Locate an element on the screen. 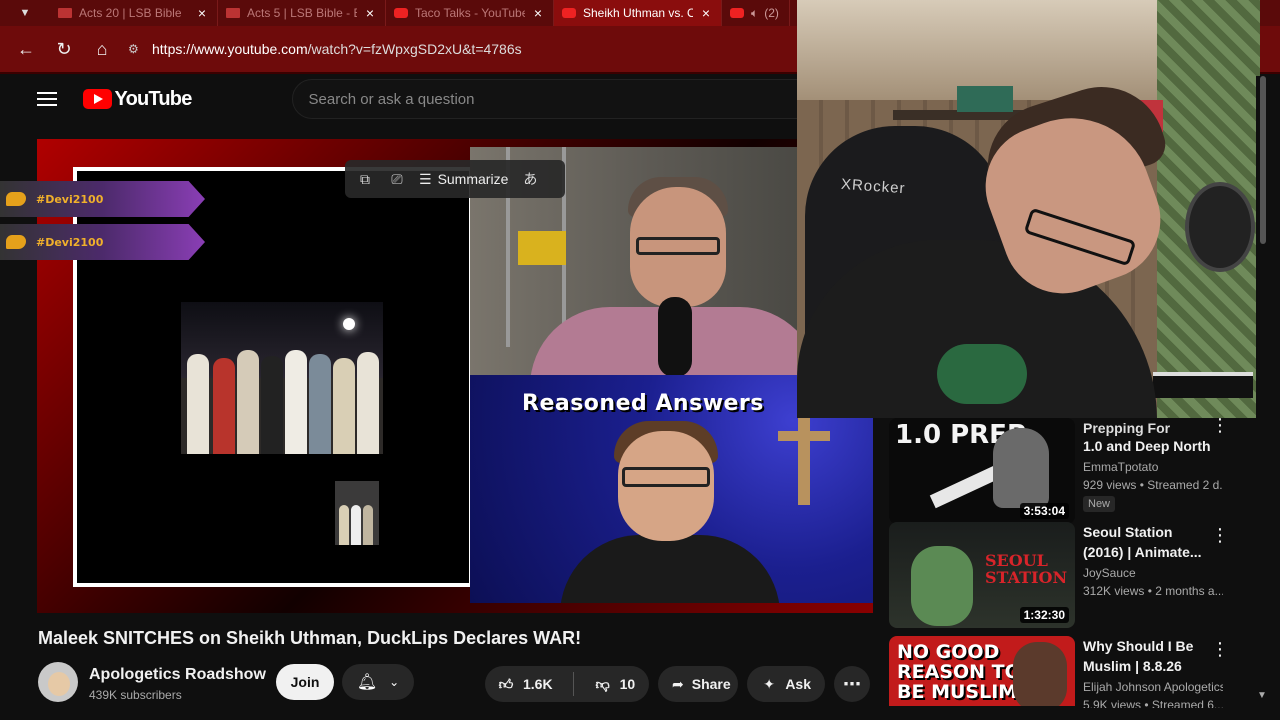 Image resolution: width=1280 pixels, height=720 pixels. new-badge: New is located at coordinates (1099, 504).